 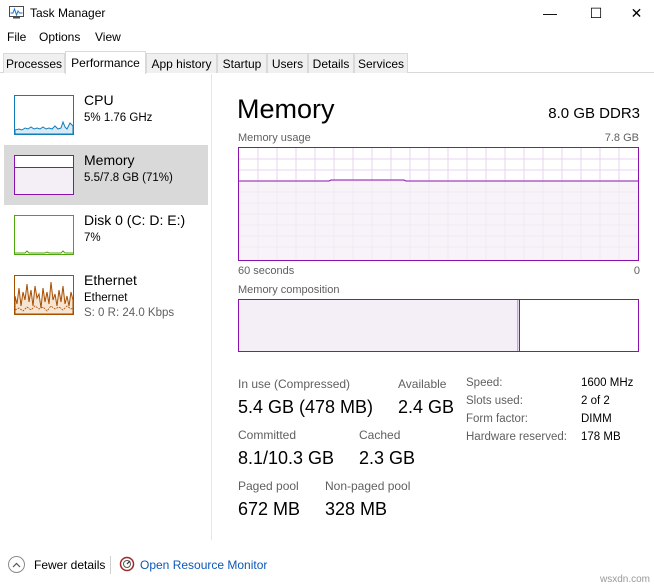 What do you see at coordinates (426, 407) in the screenshot?
I see `available-value: 2.4 GB` at bounding box center [426, 407].